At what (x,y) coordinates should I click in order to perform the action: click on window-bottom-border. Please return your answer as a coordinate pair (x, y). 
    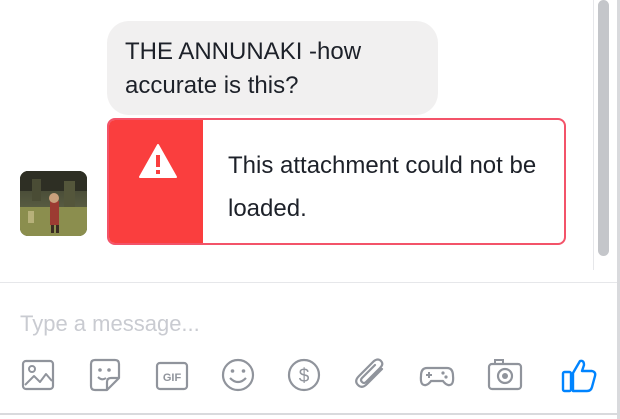
    Looking at the image, I should click on (310, 414).